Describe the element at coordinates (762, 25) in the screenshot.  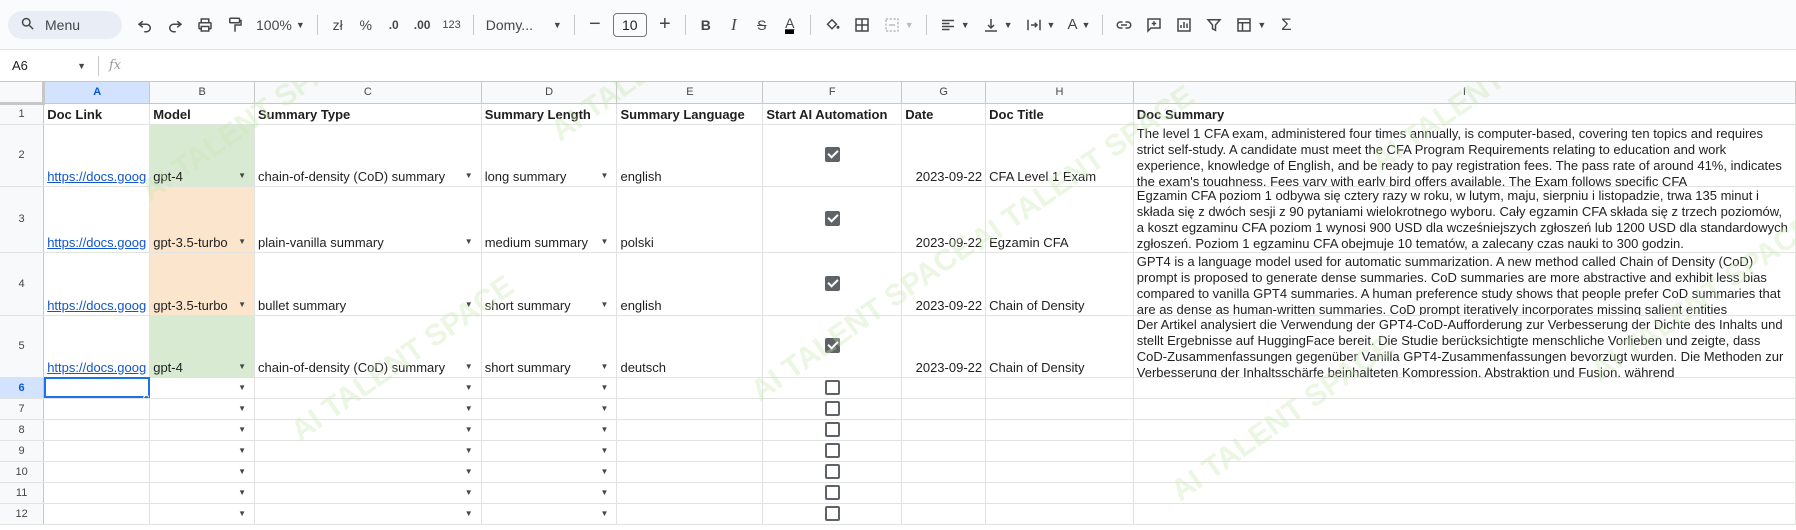
I see `strikethrough-button: S` at that location.